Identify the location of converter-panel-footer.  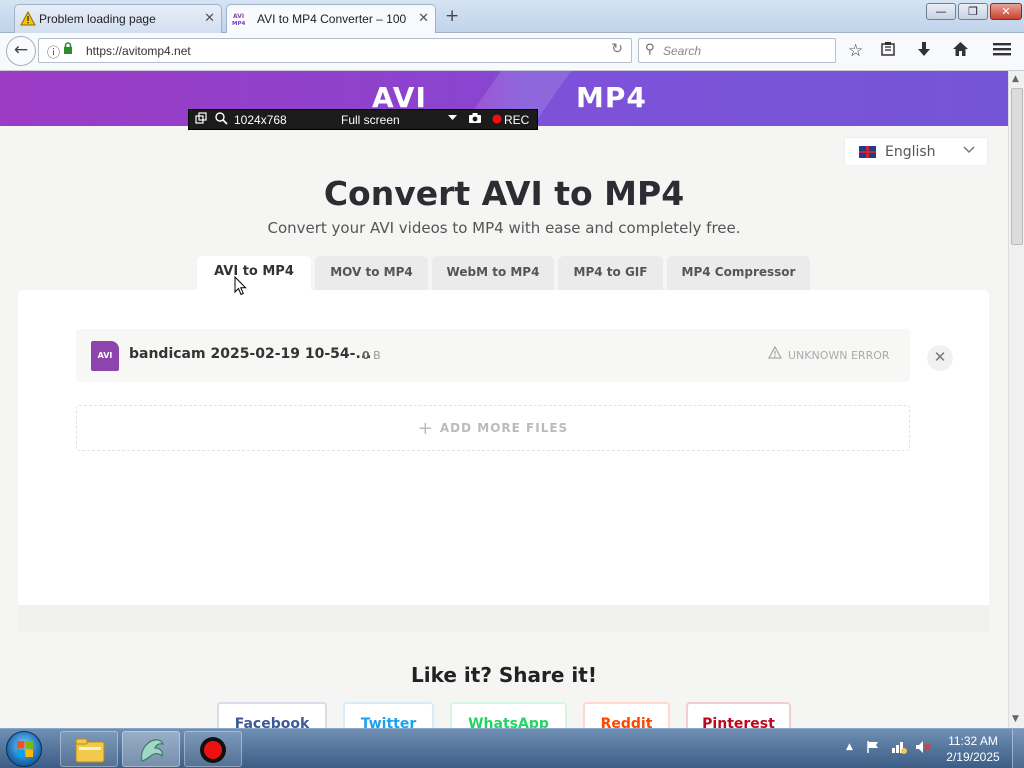
(503, 618).